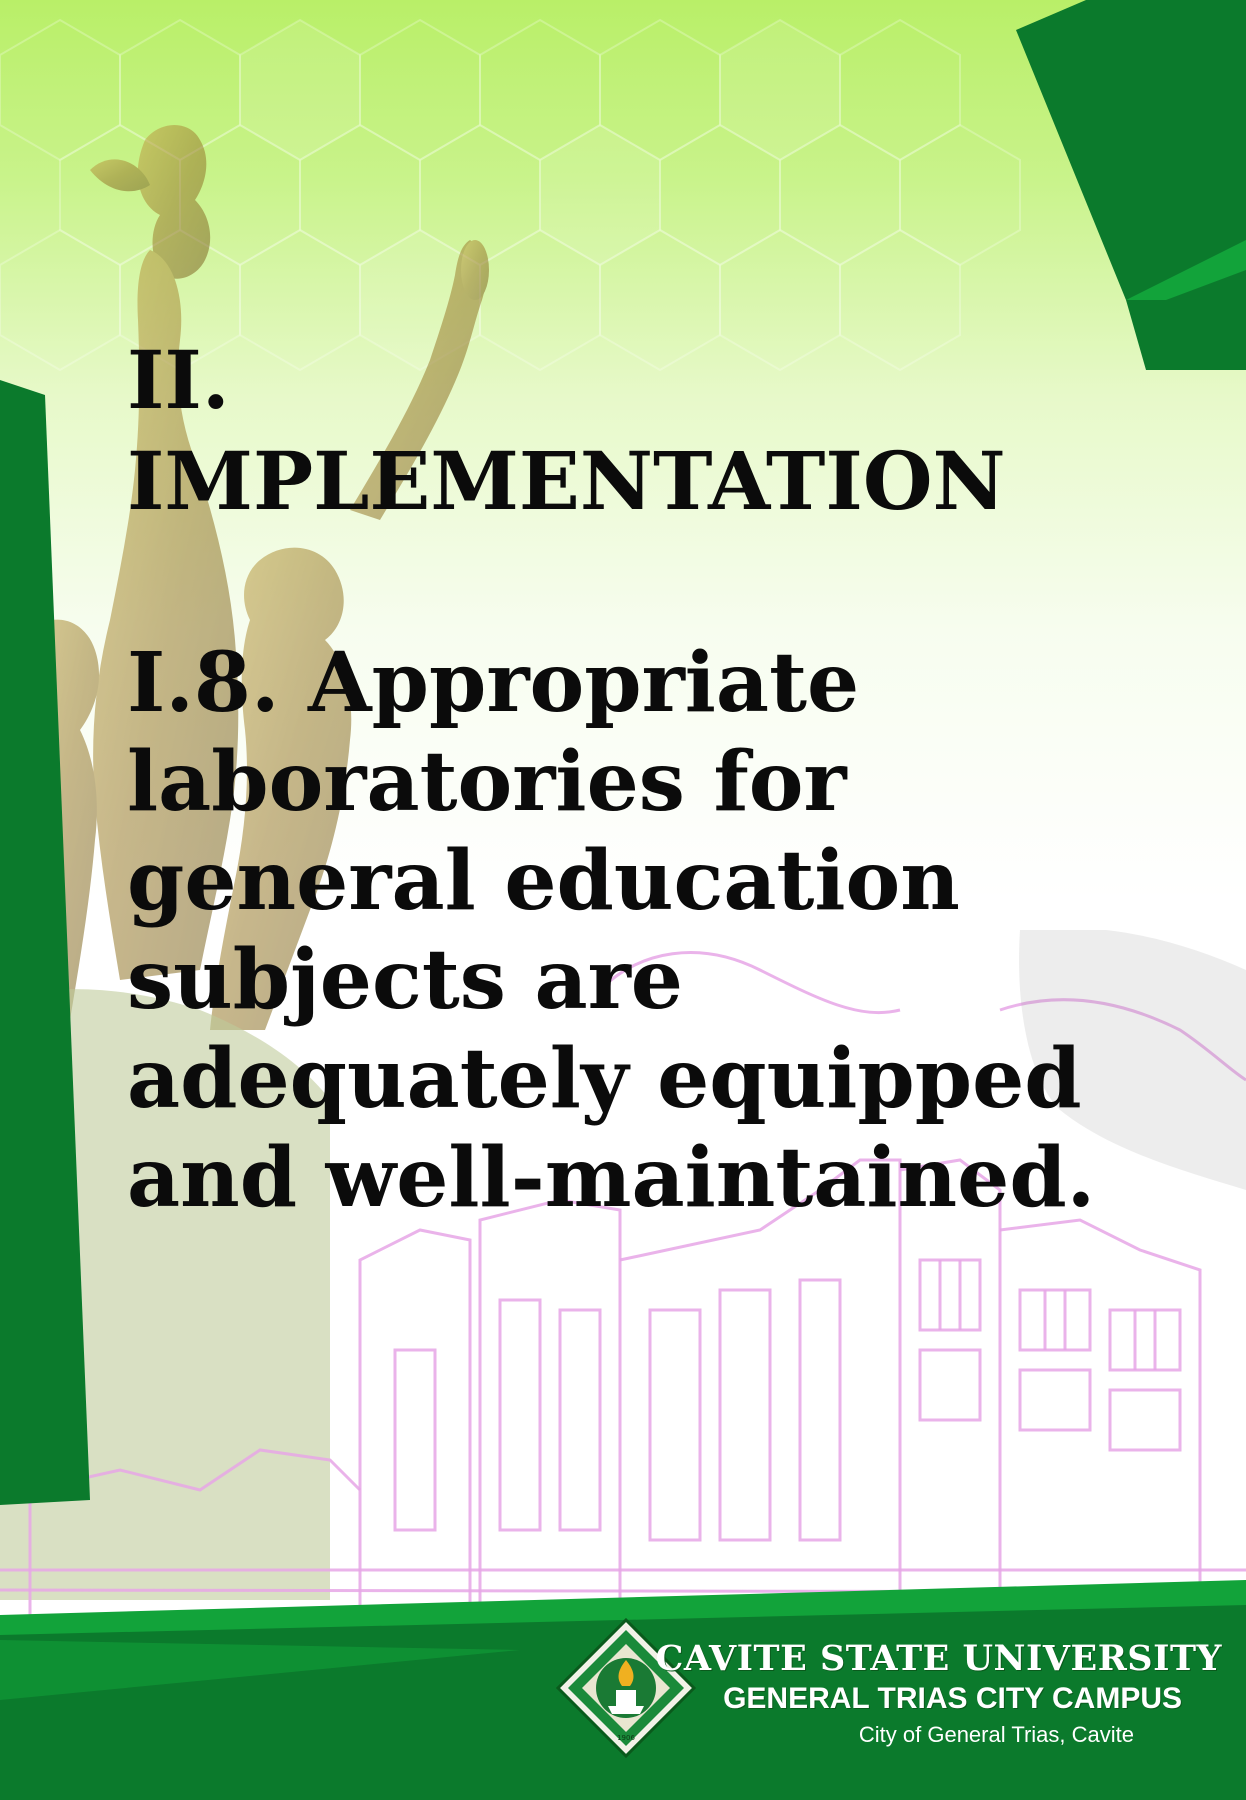 This screenshot has height=1800, width=1246. What do you see at coordinates (405, 980) in the screenshot?
I see `criterion-line: subjects are` at bounding box center [405, 980].